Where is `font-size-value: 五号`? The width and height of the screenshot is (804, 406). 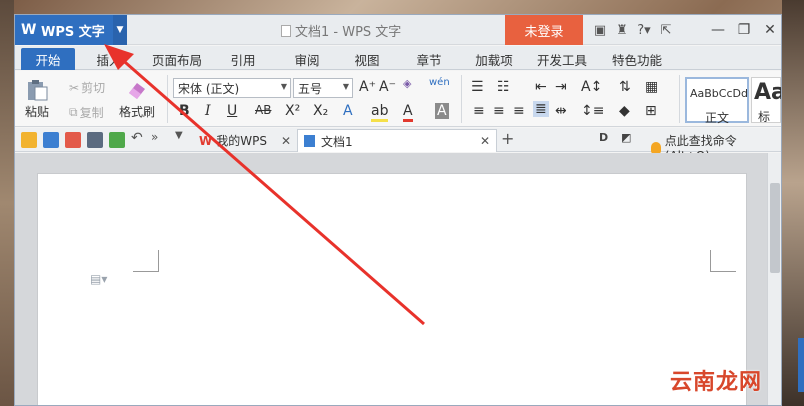
font-size-value: 五号 is located at coordinates (310, 88).